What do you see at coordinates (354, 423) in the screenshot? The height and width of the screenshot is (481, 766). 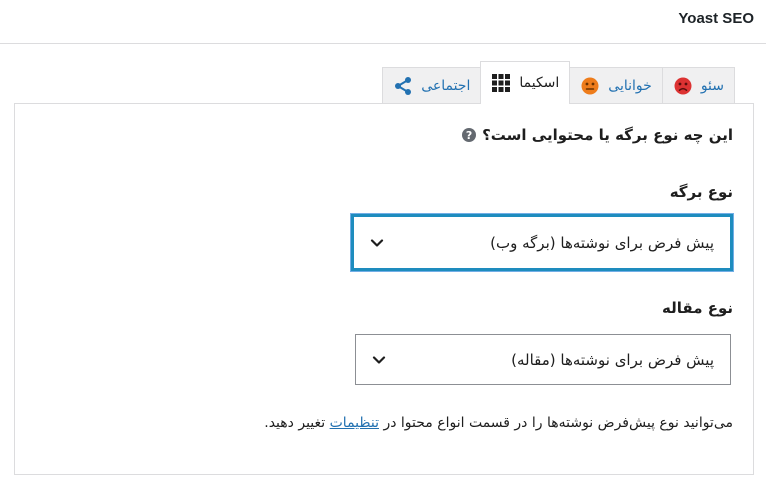 I see `settings-link: تنظیمات` at bounding box center [354, 423].